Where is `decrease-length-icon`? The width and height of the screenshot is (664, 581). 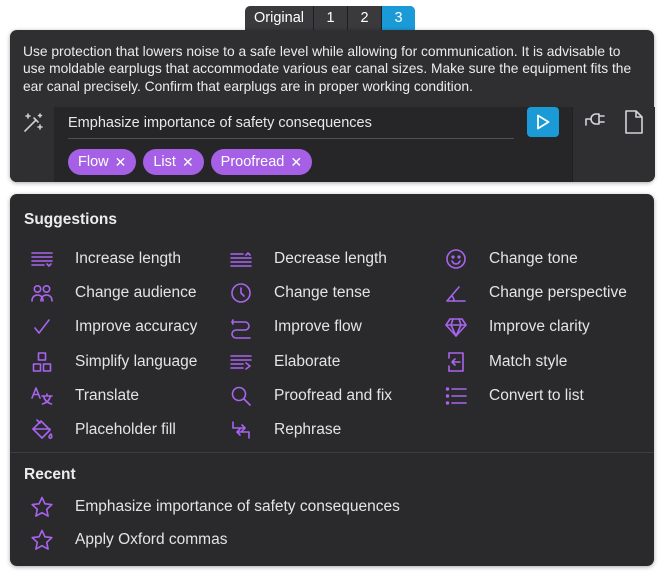 decrease-length-icon is located at coordinates (241, 259).